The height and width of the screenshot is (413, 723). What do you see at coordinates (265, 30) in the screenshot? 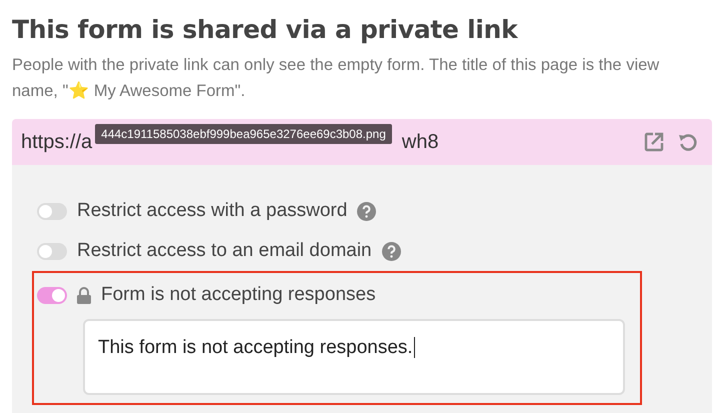
I see `page-heading: This form is shared via a private link` at bounding box center [265, 30].